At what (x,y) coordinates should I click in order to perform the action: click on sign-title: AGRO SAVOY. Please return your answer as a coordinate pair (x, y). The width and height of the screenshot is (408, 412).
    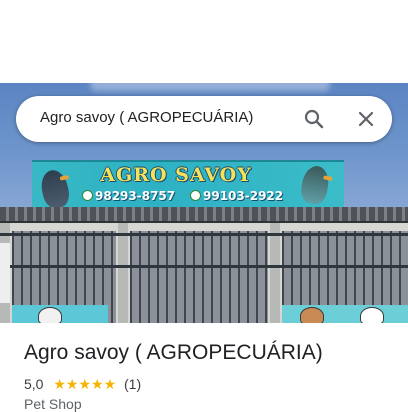
    Looking at the image, I should click on (176, 175).